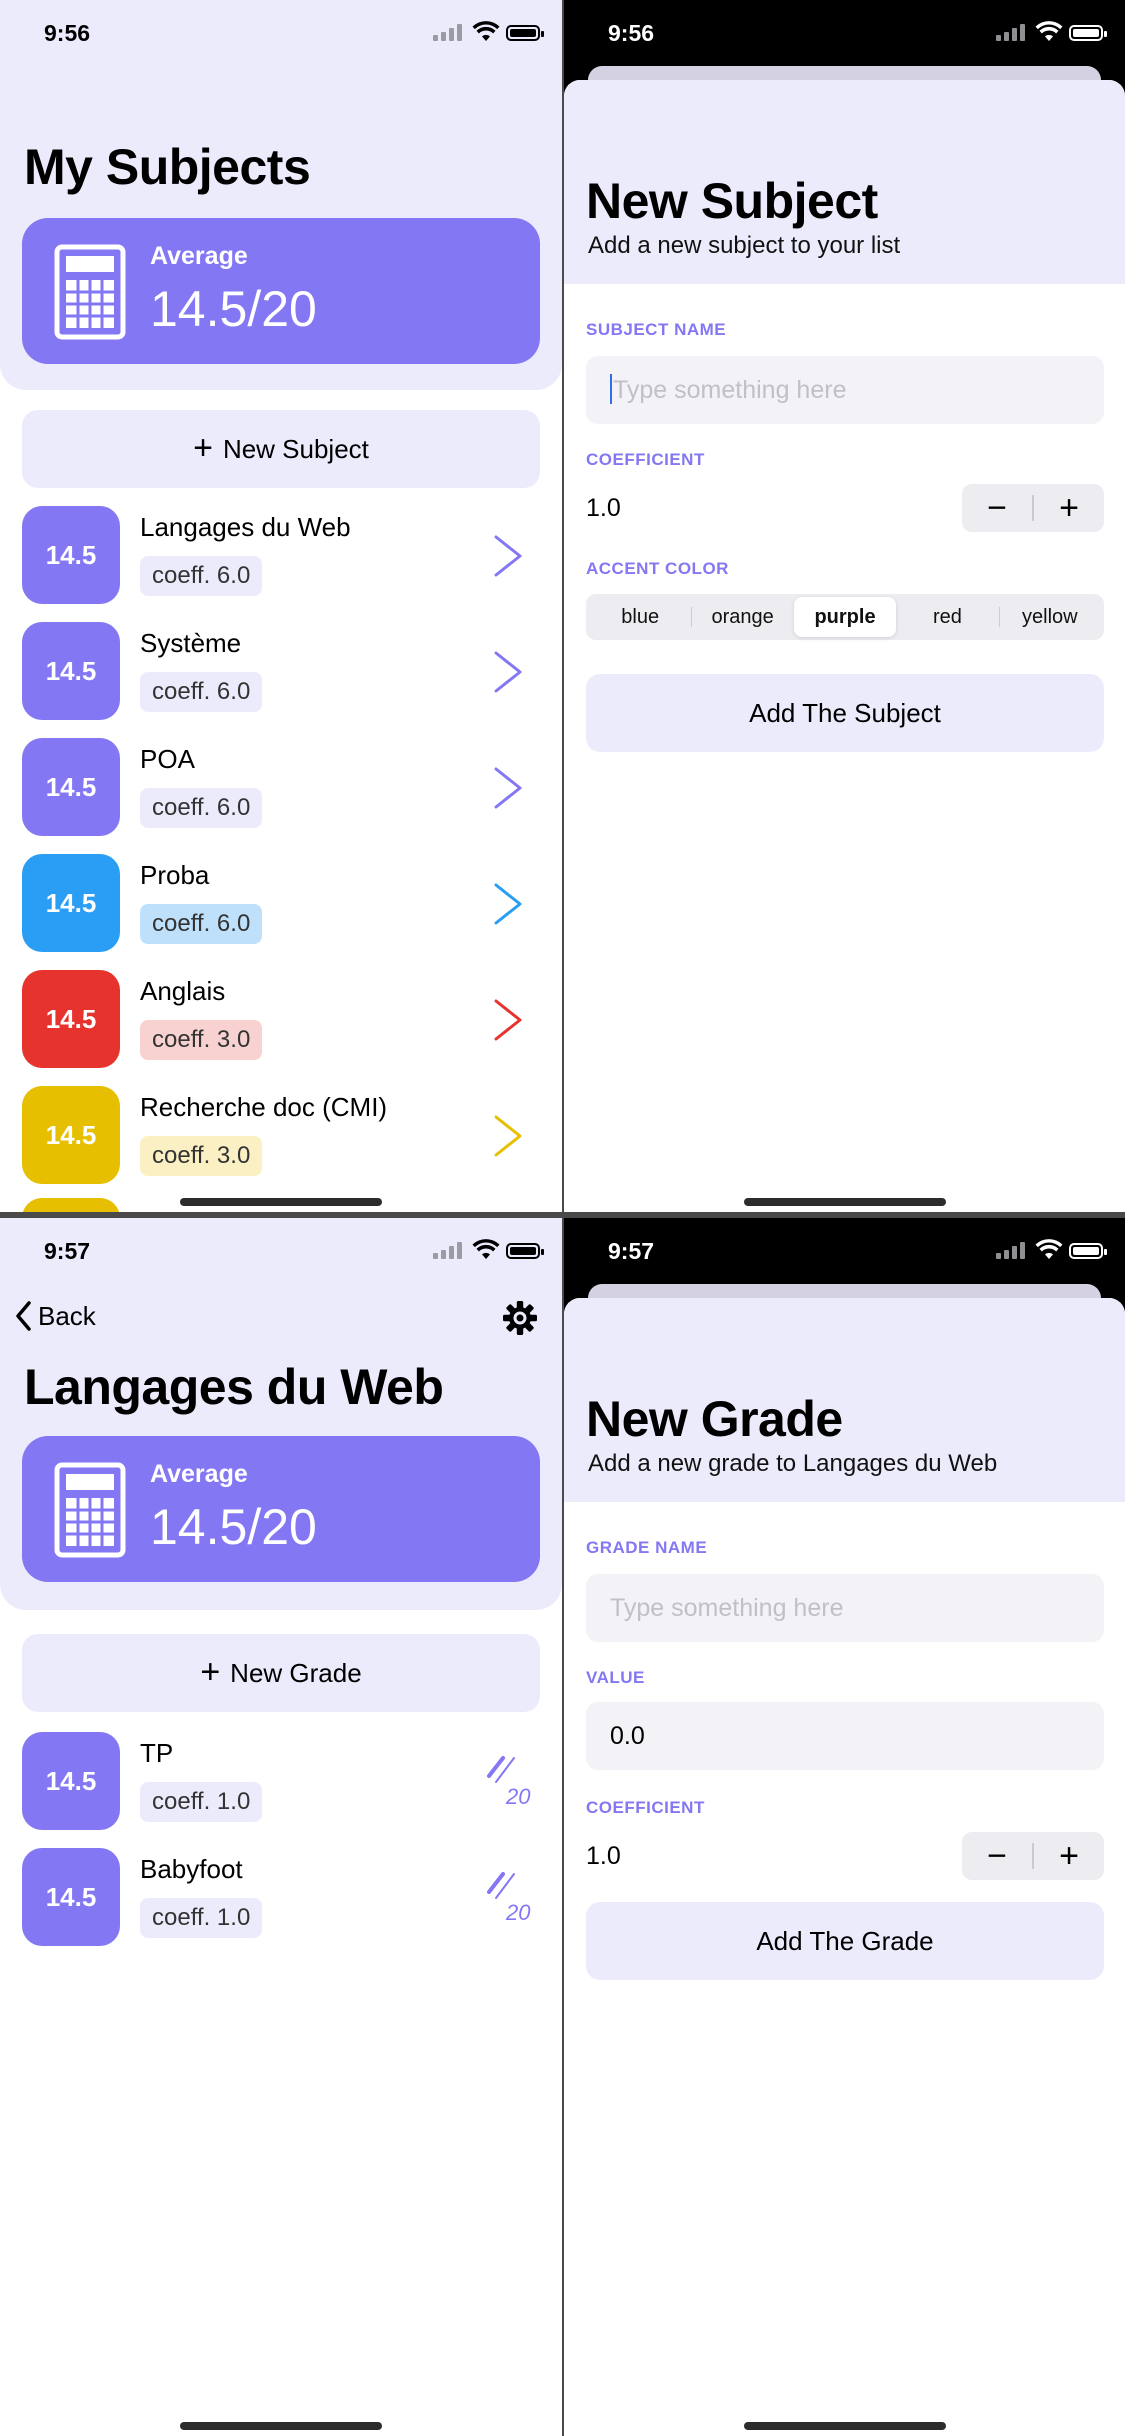  Describe the element at coordinates (233, 1527) in the screenshot. I see `average-value: 14.5/20` at that location.